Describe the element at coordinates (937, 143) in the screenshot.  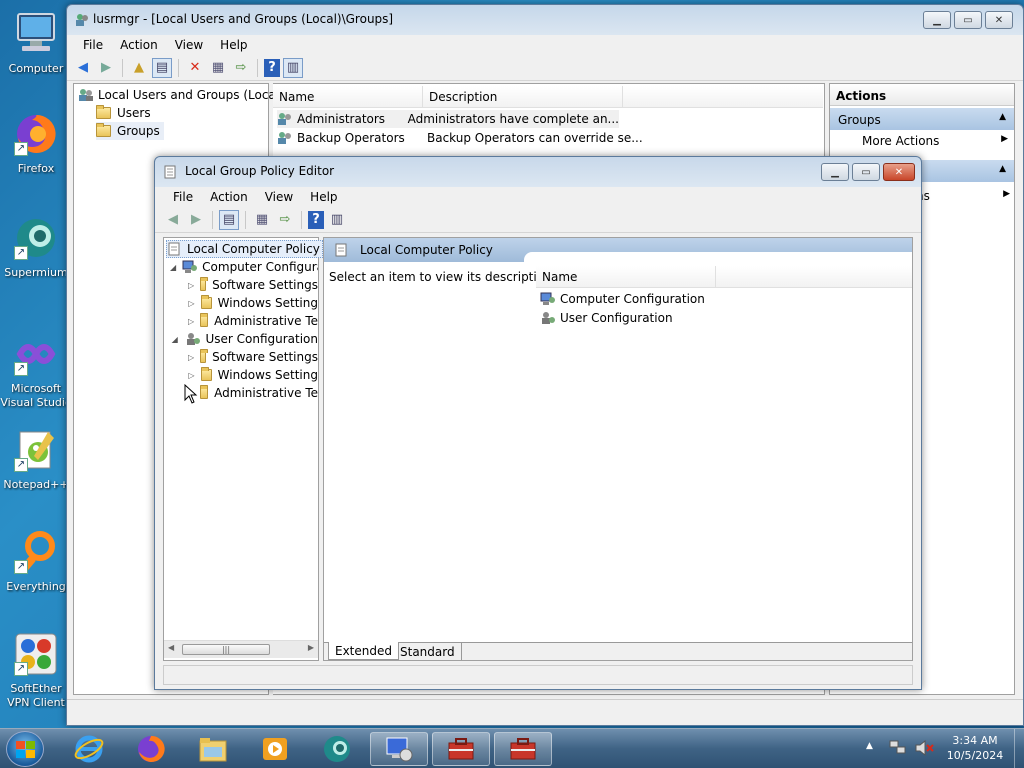
I see `more-actions-item: More Actions ▶` at that location.